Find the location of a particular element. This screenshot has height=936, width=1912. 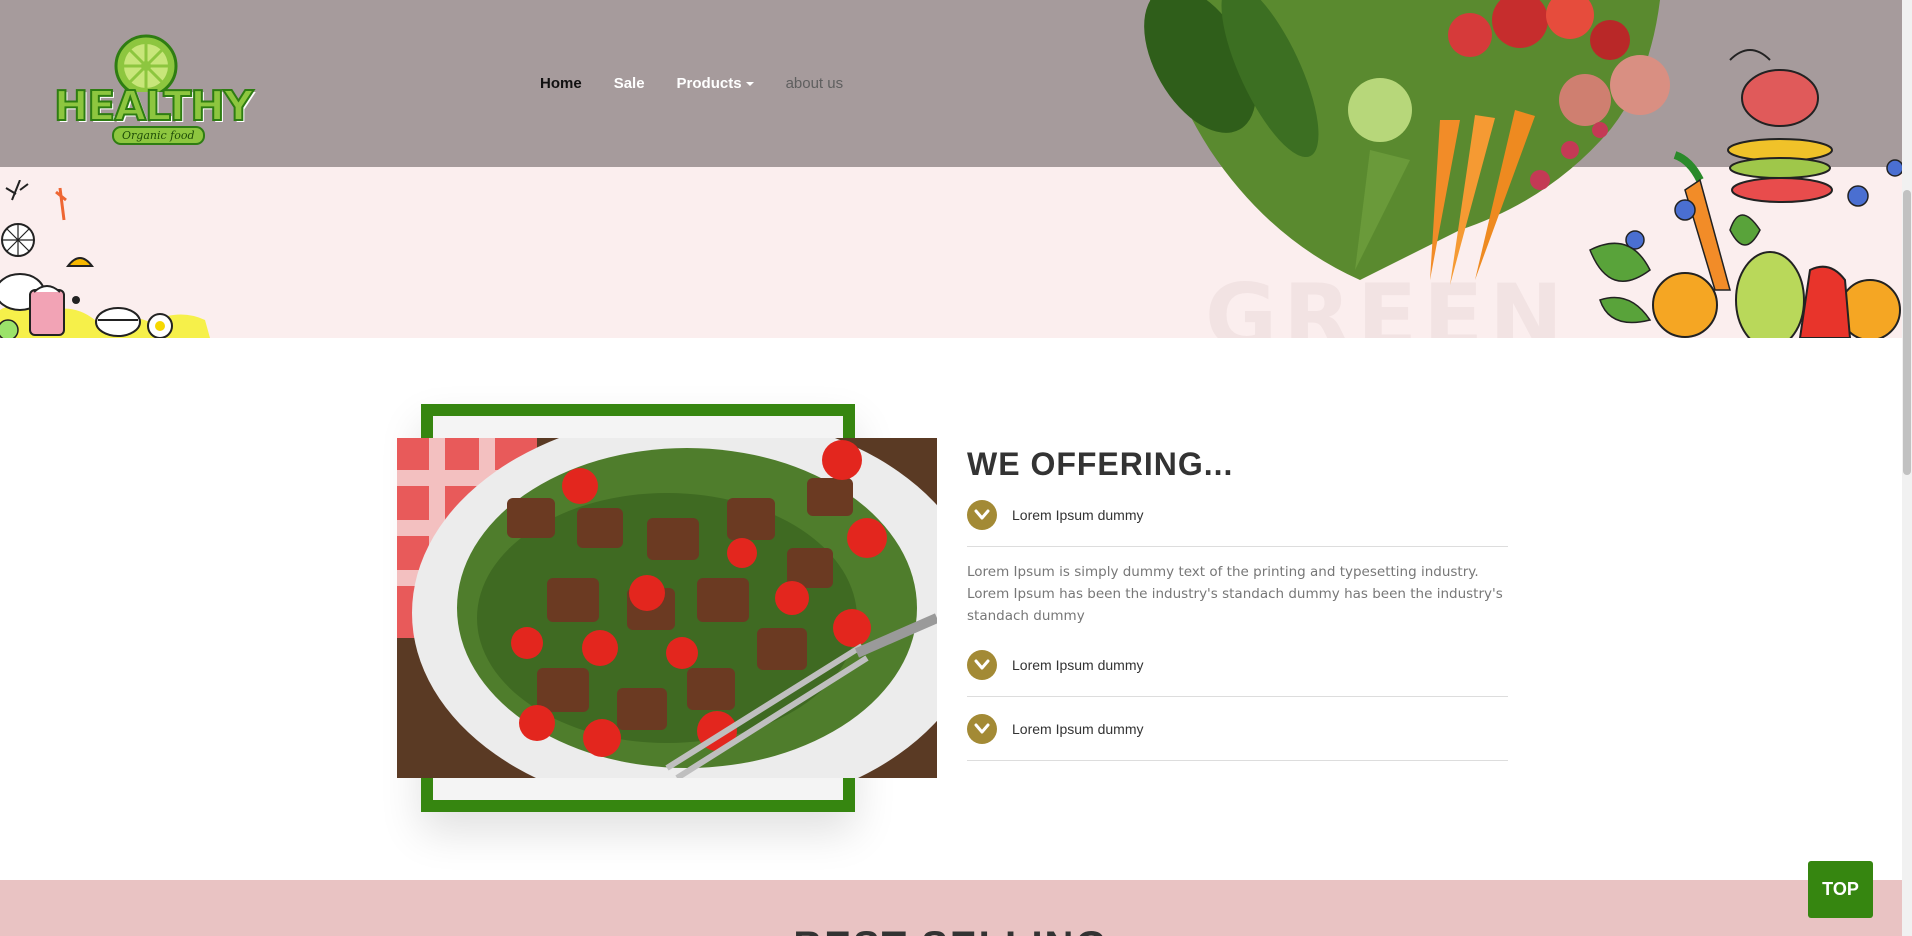

accordion-item-3: Lorem Ipsum dummy is located at coordinates (1237, 729).